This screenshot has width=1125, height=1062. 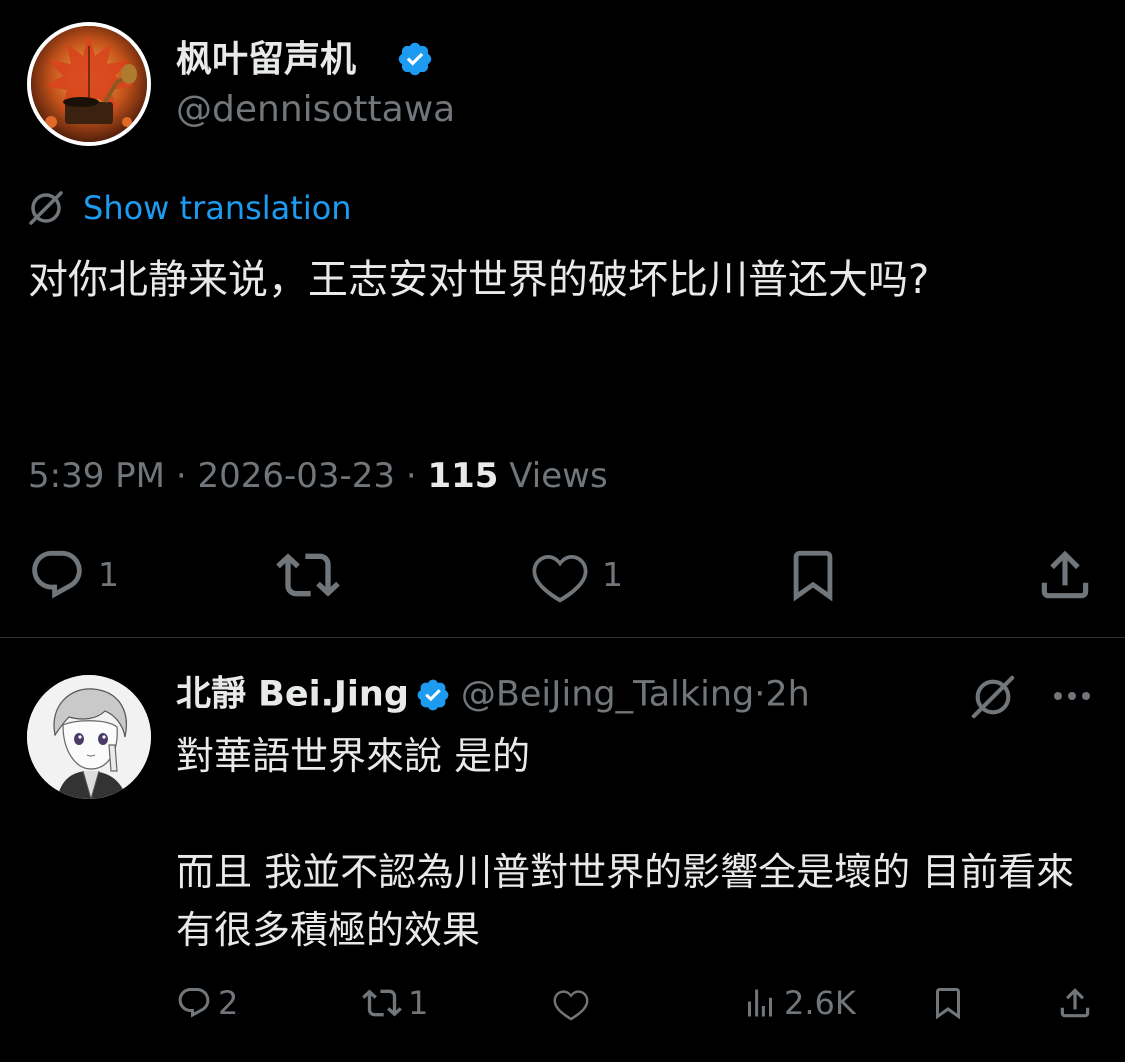 I want to click on tweet-text: 对你北静来说，王志安对世界的破坏比川普还大吗?, so click(x=479, y=280).